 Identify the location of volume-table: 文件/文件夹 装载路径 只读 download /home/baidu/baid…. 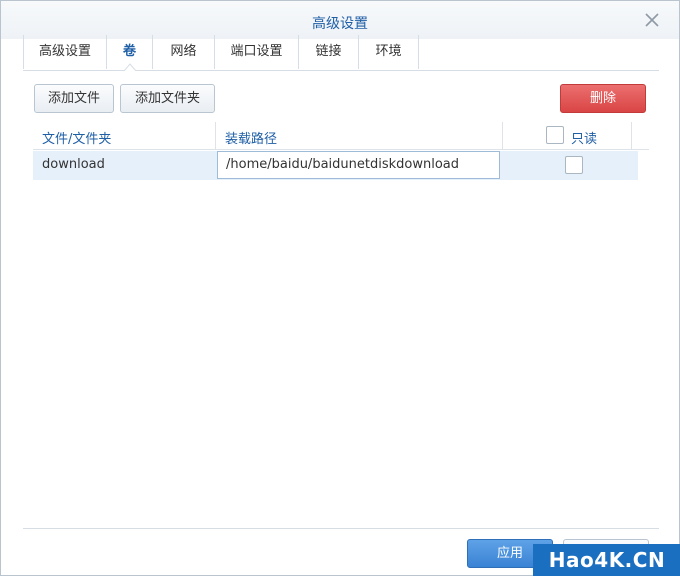
(341, 151).